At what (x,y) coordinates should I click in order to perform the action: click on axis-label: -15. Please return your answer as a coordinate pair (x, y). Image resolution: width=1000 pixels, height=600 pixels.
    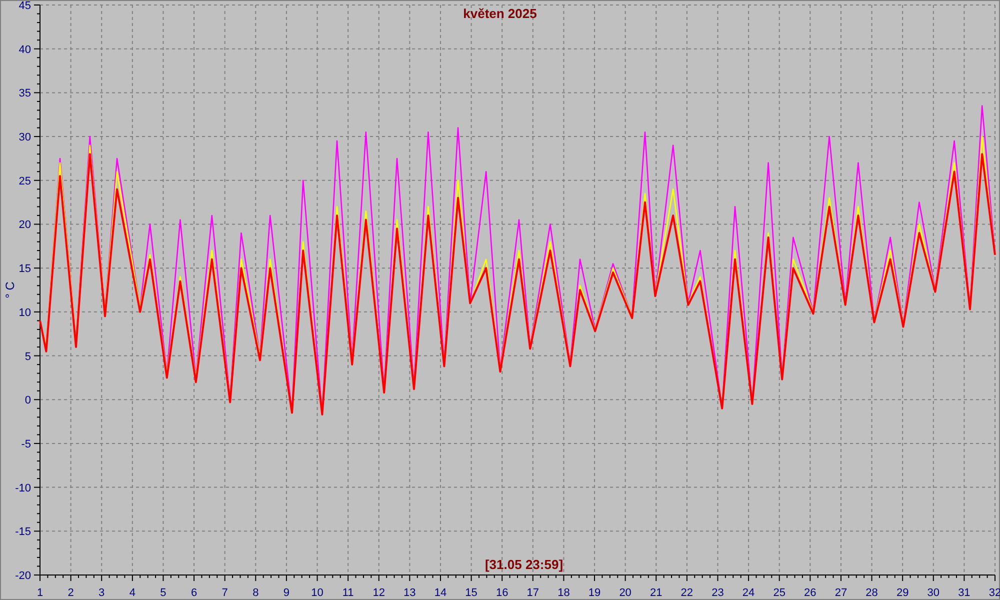
    Looking at the image, I should click on (23, 532).